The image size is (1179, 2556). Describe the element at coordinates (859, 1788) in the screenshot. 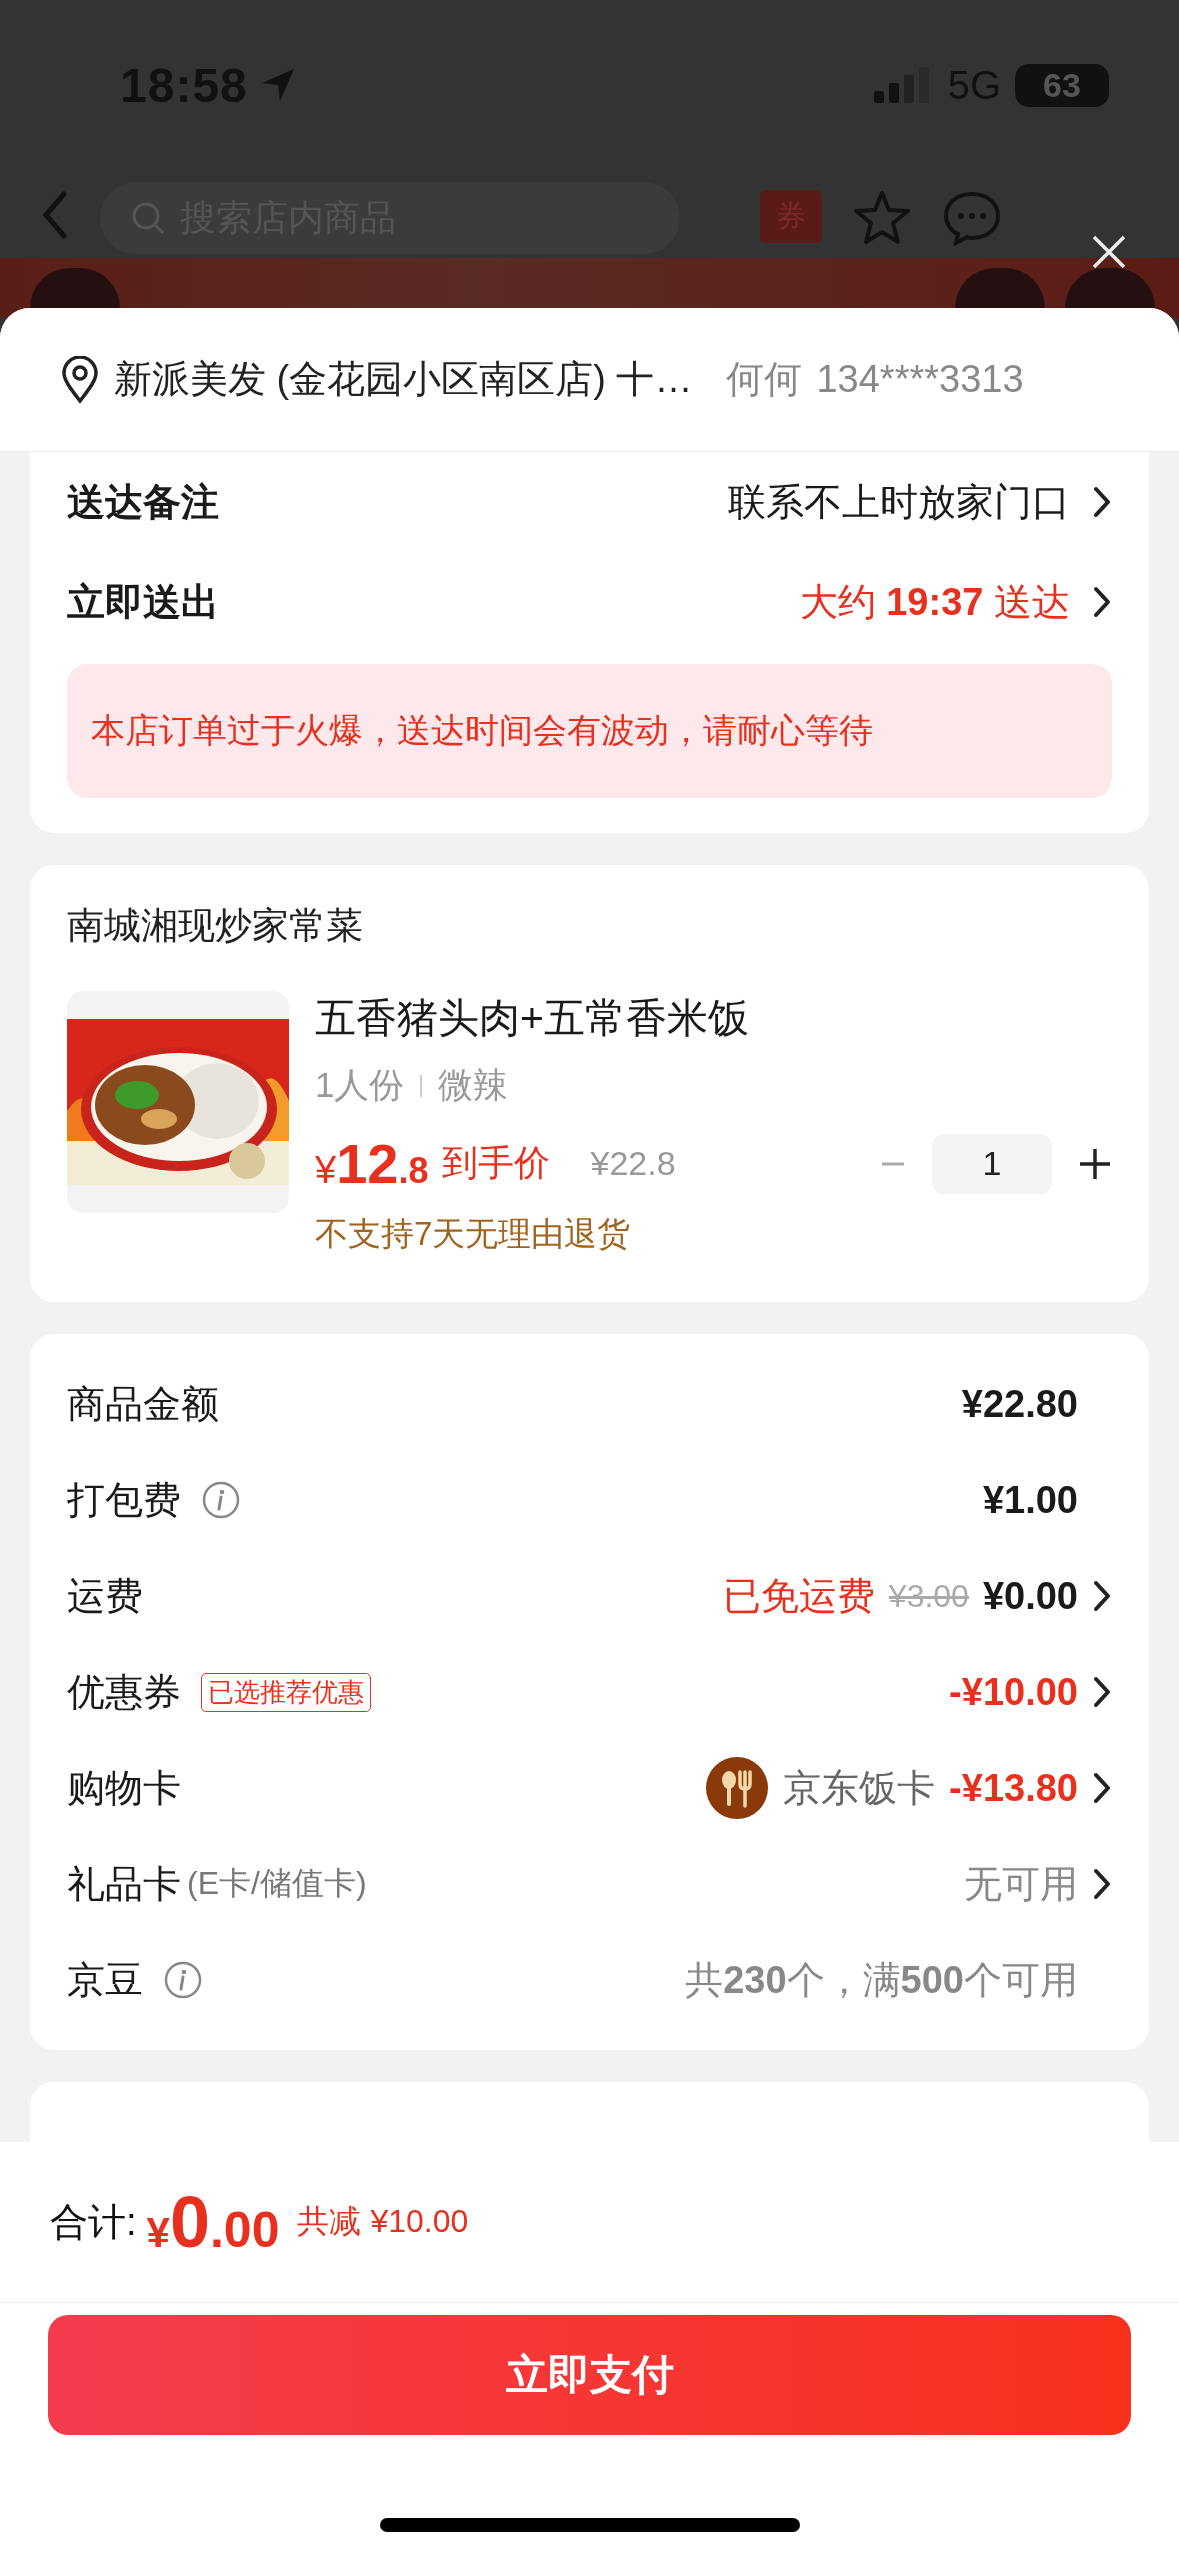

I see `card-name: 京东饭卡` at that location.